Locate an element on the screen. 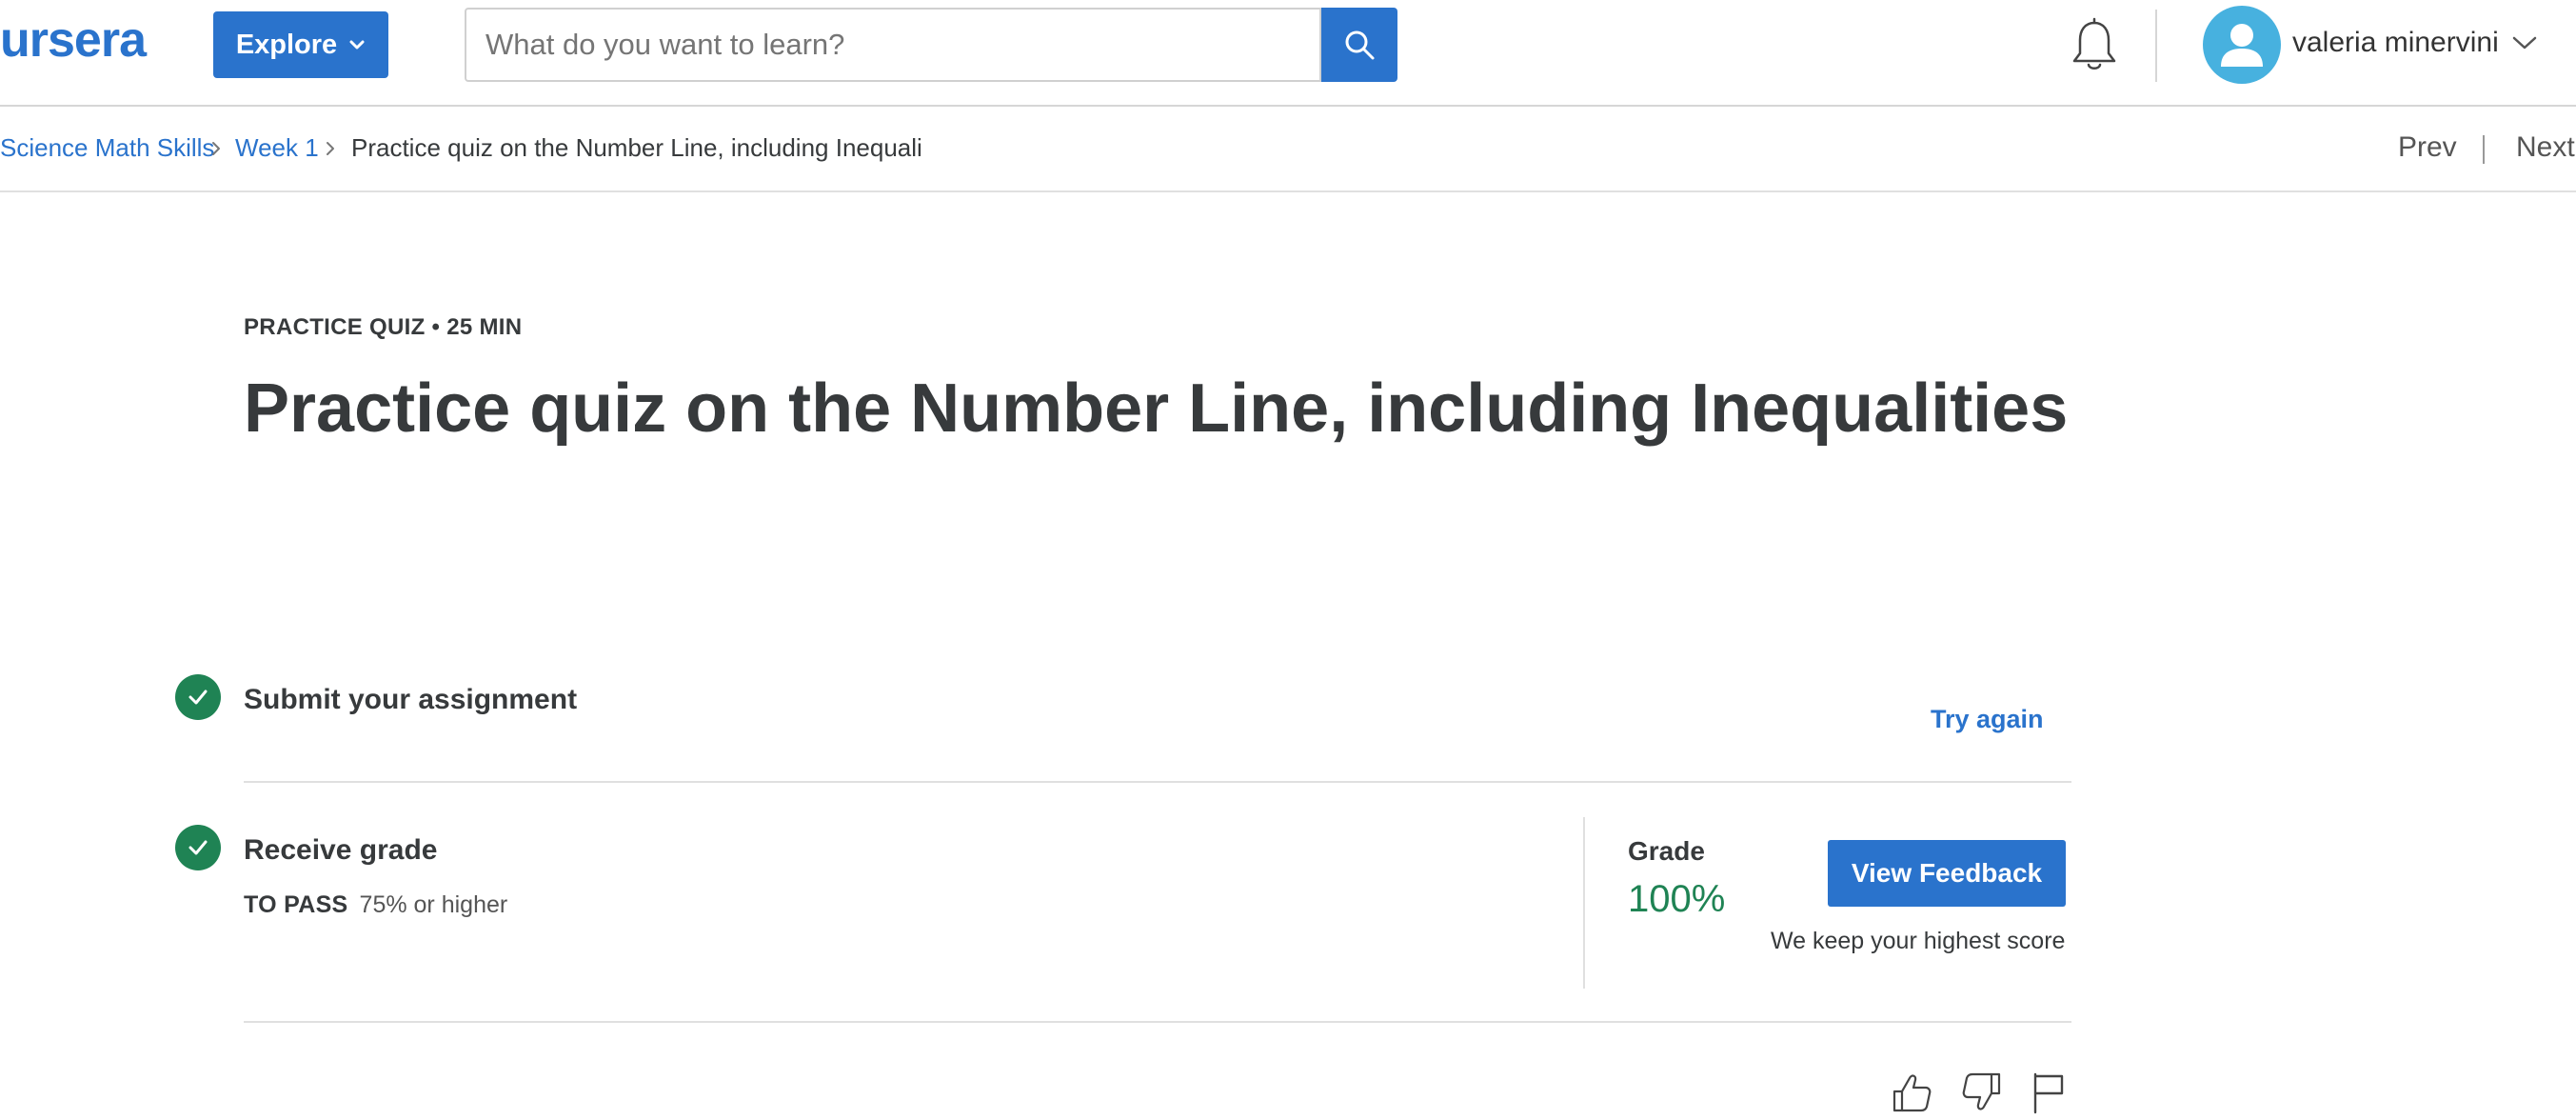 Image resolution: width=2576 pixels, height=1120 pixels. top-navigation-bar: ursera Explore valeria minervini is located at coordinates (1288, 53).